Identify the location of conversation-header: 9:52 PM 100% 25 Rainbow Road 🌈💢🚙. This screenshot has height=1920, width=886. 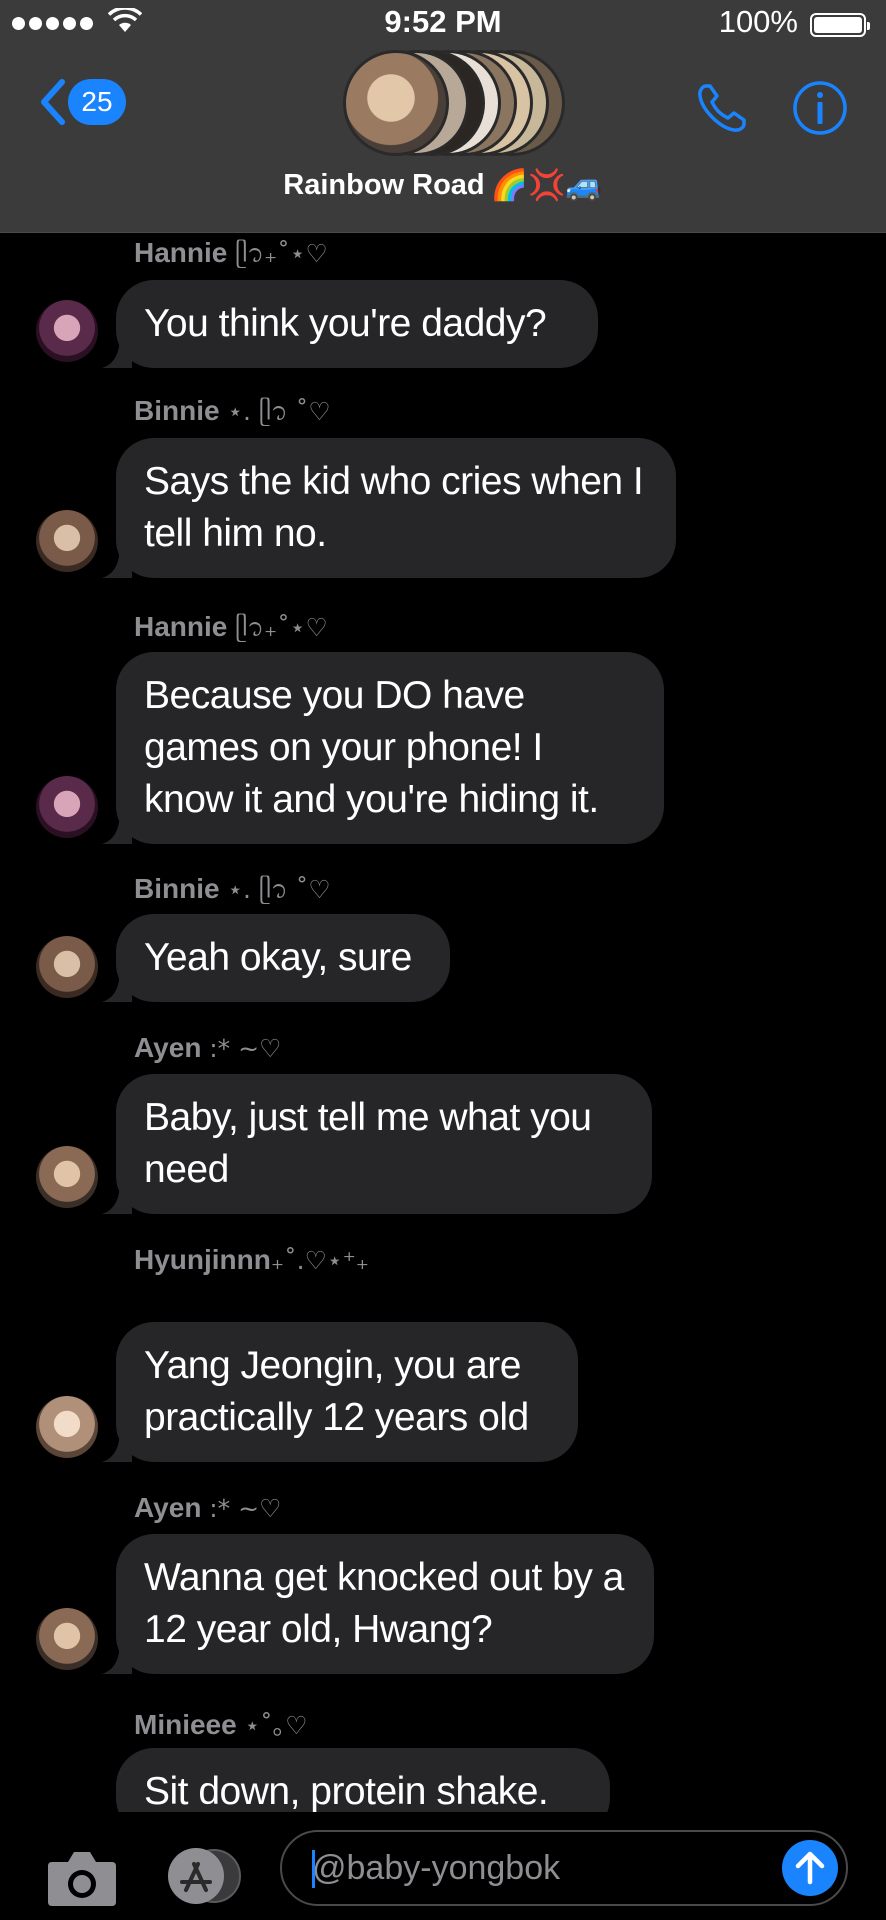
(443, 116).